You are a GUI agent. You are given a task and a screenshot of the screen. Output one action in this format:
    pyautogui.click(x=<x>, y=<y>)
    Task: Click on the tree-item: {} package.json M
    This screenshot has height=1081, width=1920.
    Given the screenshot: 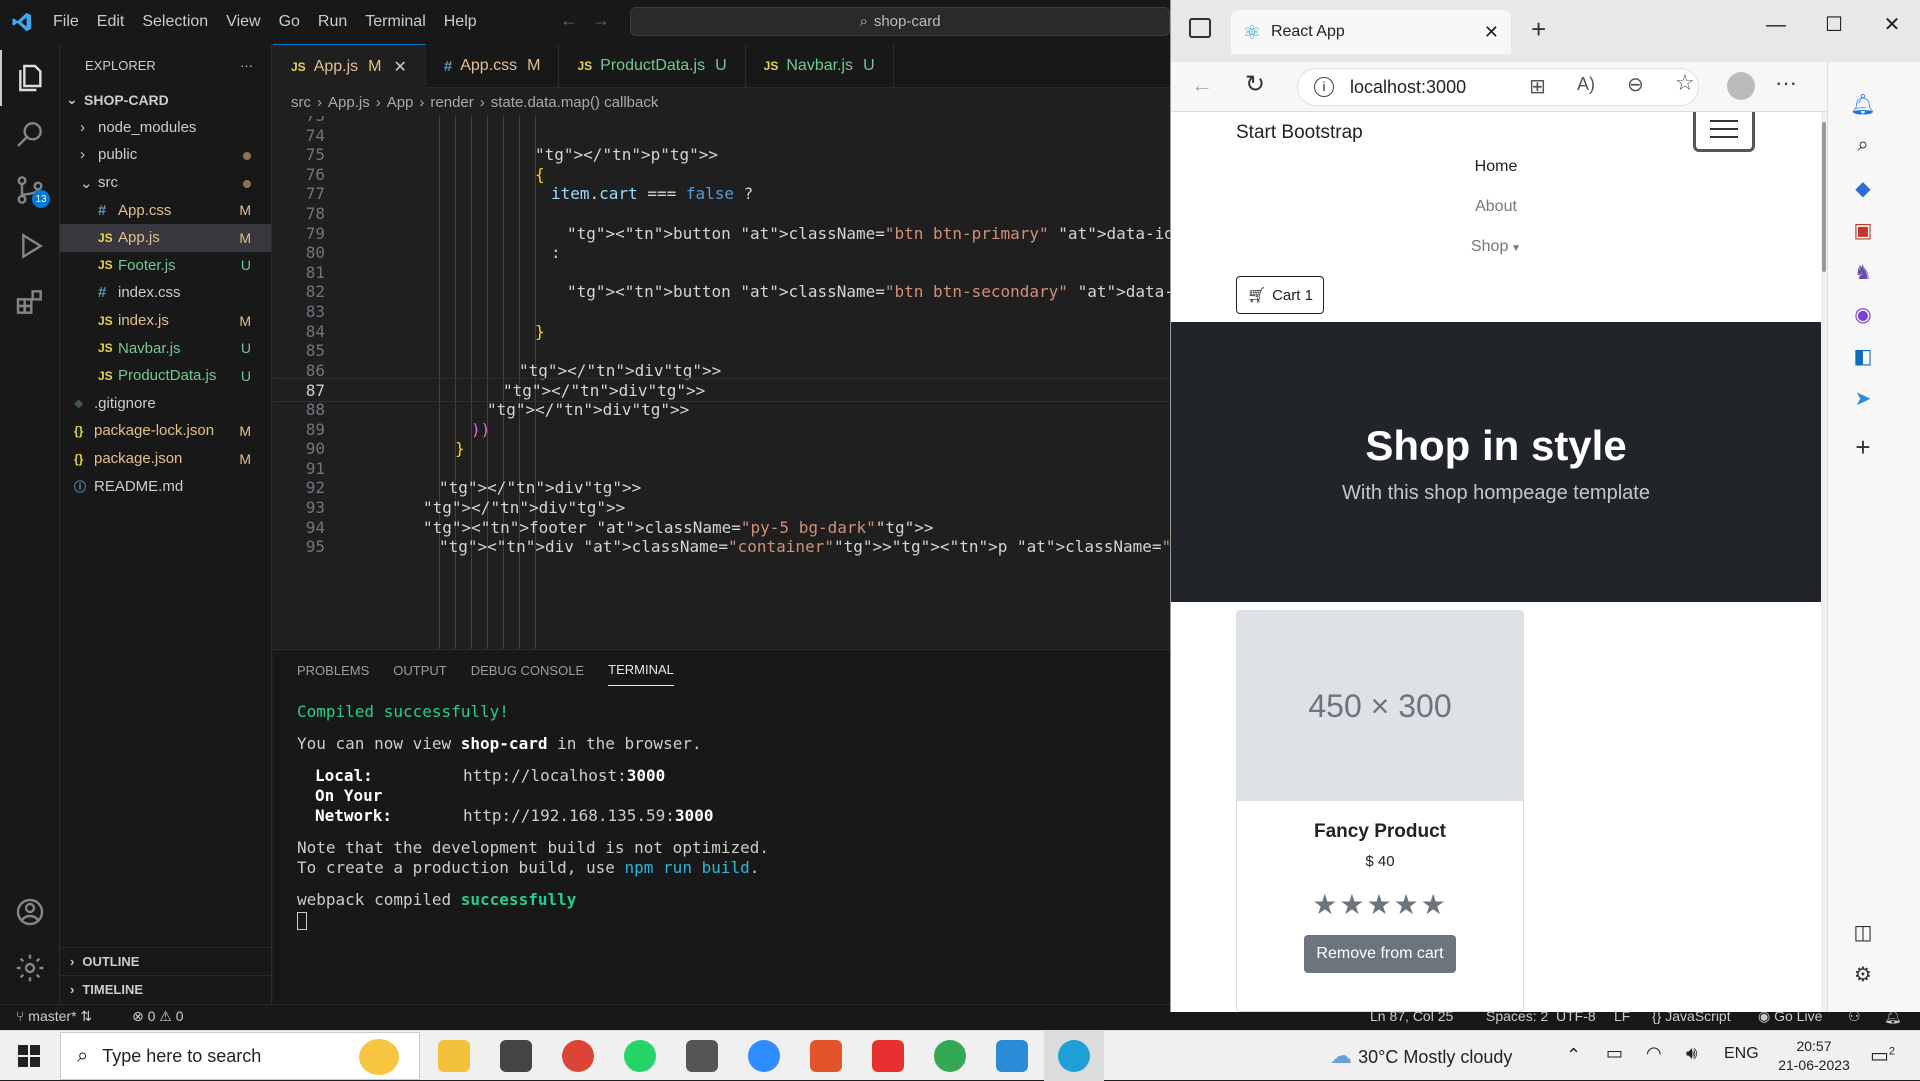 What is the action you would take?
    pyautogui.click(x=165, y=459)
    